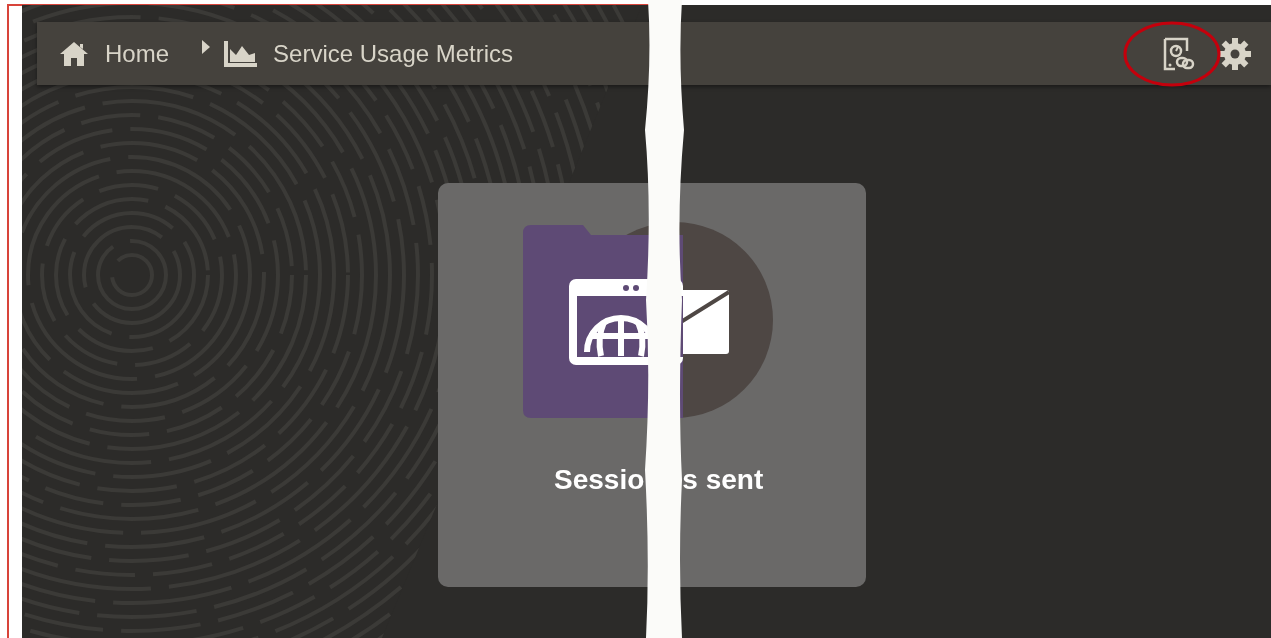 This screenshot has height=638, width=1271. I want to click on settings-icon, so click(1235, 53).